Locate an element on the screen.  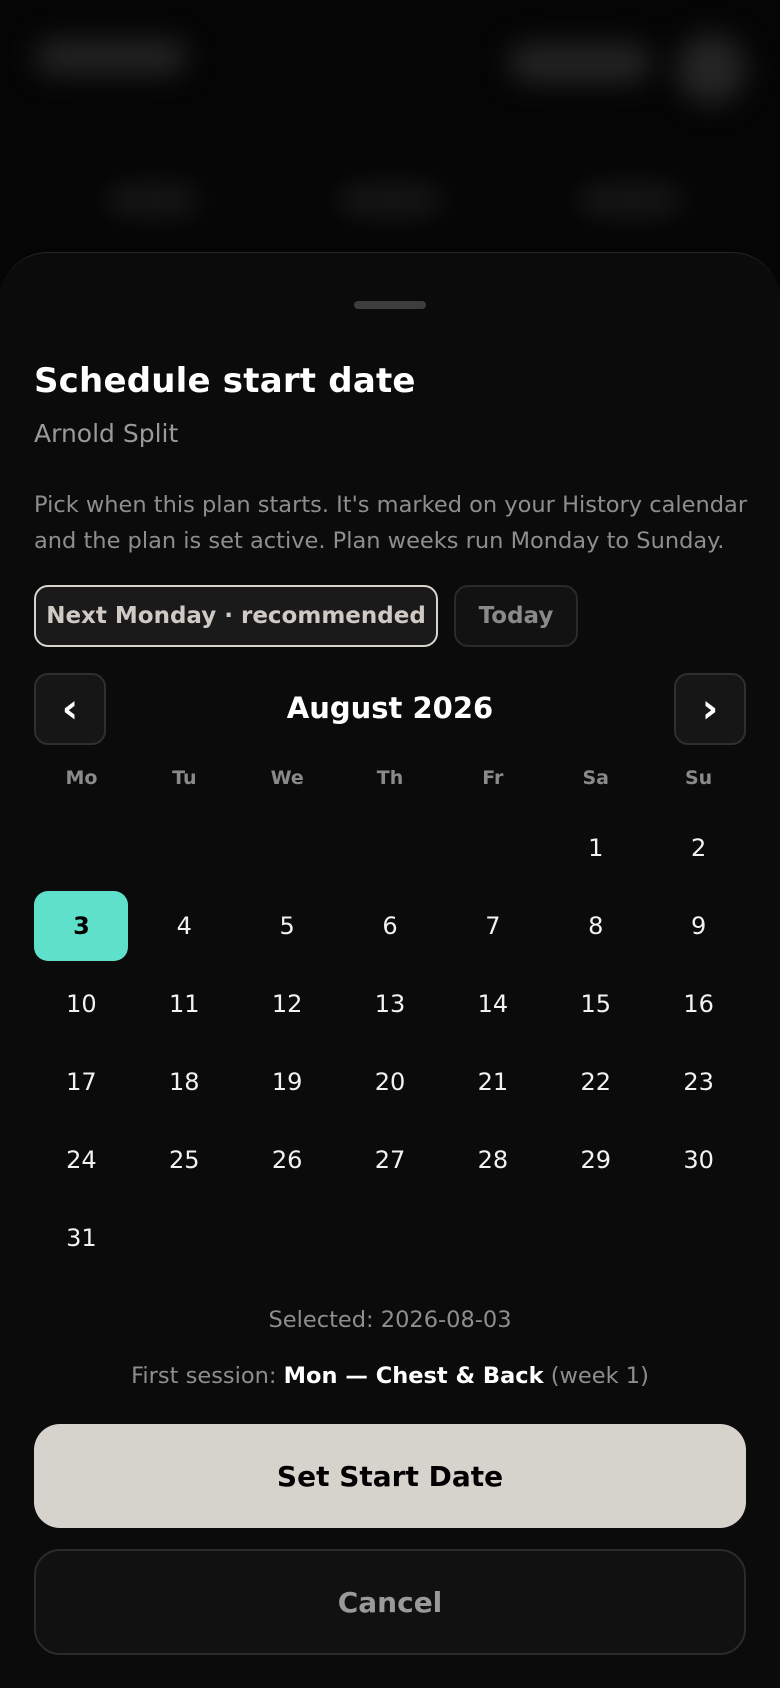
calendar-day: 15 is located at coordinates (595, 1004).